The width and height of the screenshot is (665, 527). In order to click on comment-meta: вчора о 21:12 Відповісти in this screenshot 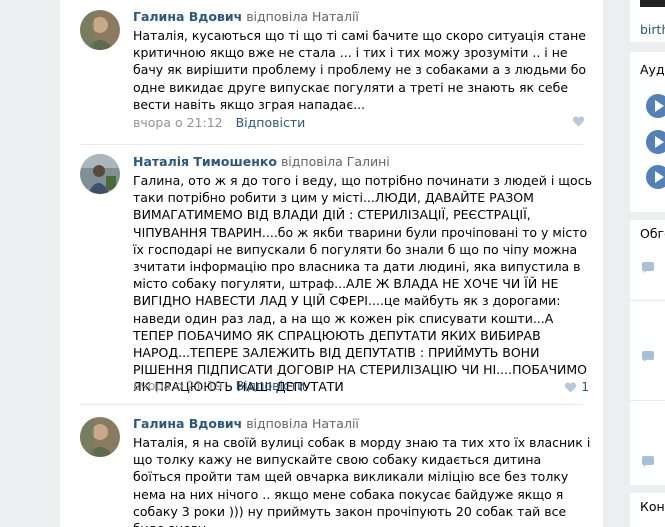, I will do `click(219, 123)`.